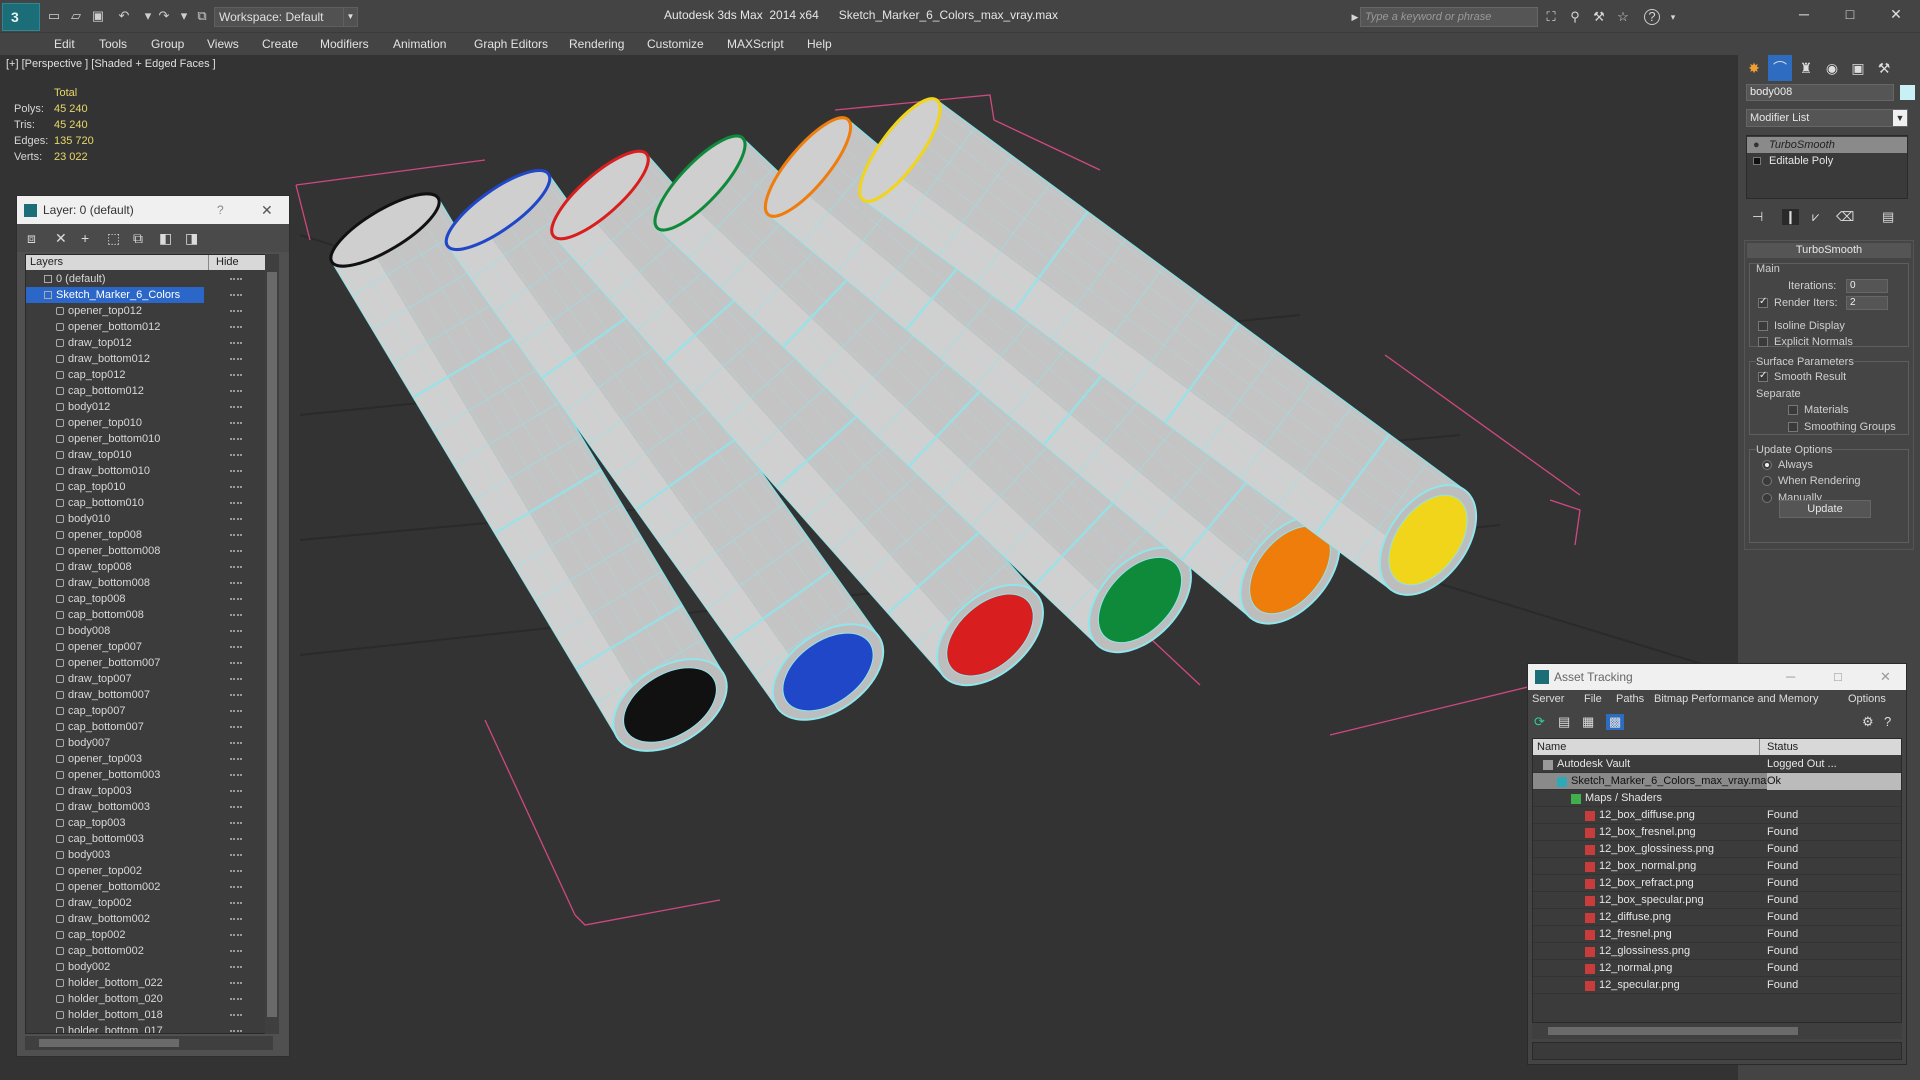  I want to click on asset-row: 12_box_glossiness.png Found, so click(1717, 849).